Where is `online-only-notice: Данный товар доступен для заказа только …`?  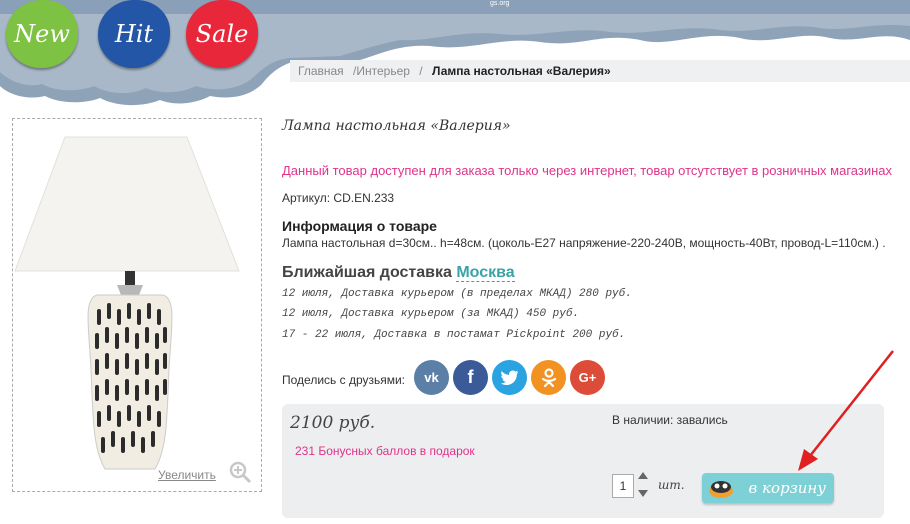 online-only-notice: Данный товар доступен для заказа только … is located at coordinates (587, 170).